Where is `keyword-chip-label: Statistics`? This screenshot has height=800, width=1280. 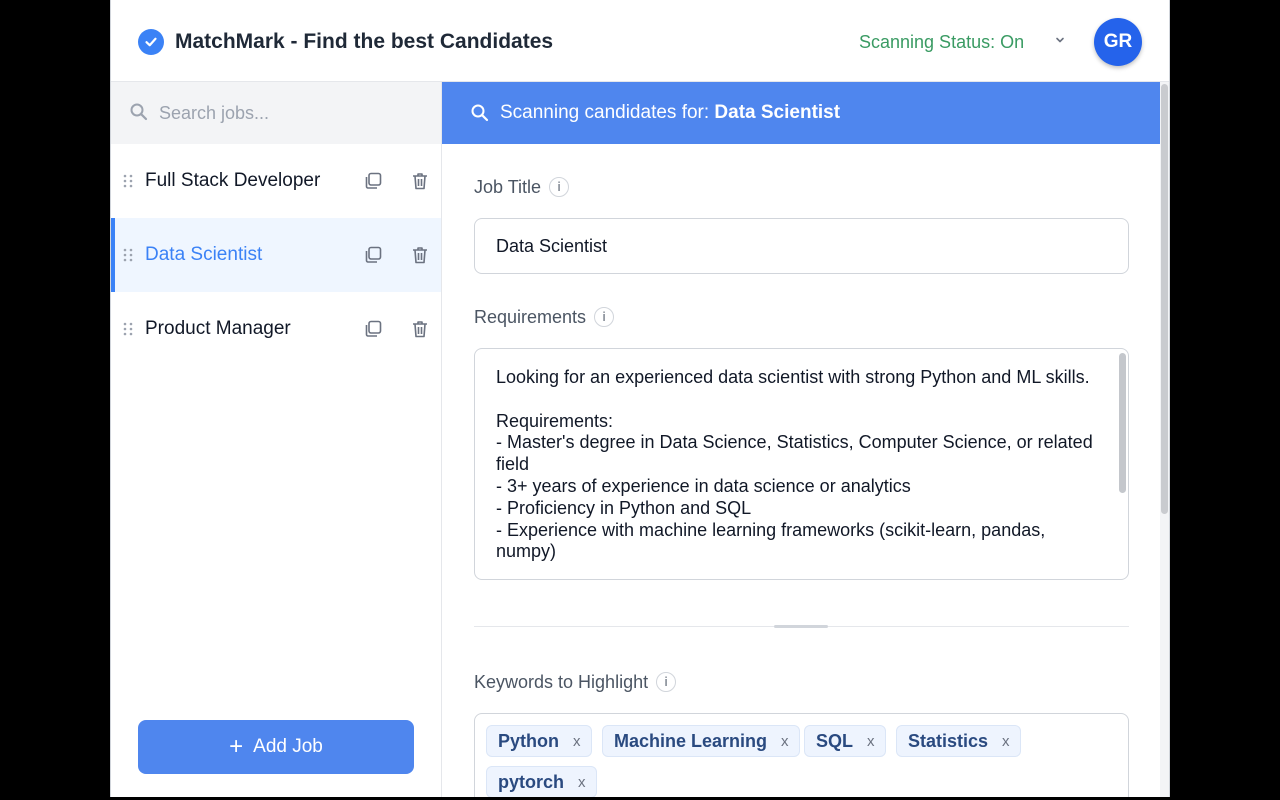
keyword-chip-label: Statistics is located at coordinates (948, 740).